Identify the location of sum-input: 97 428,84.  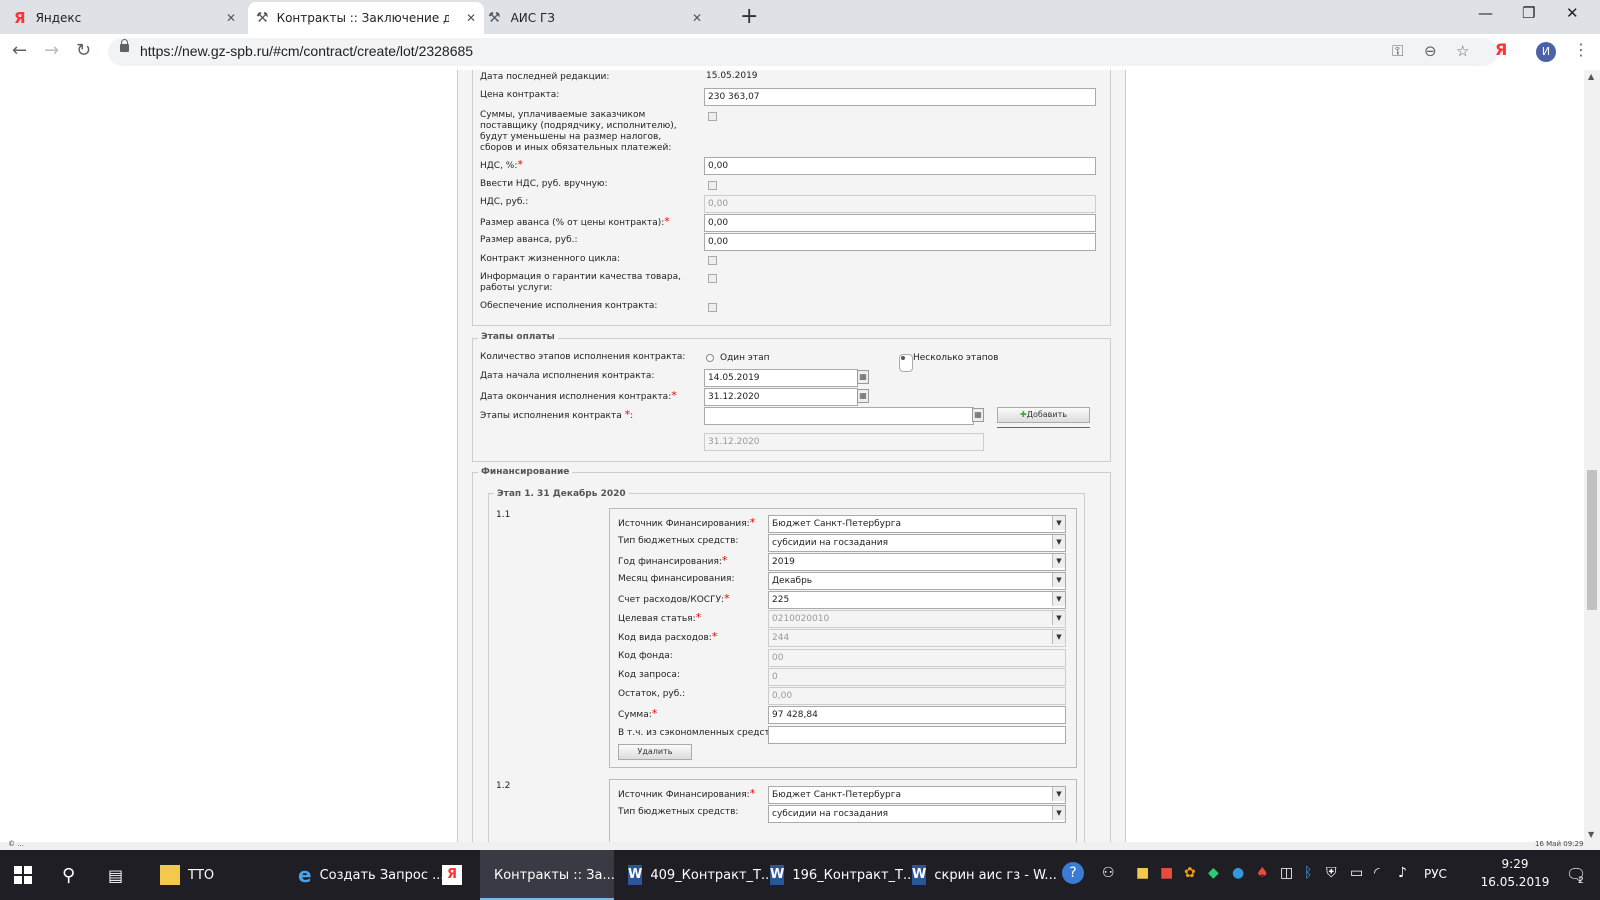
(917, 715).